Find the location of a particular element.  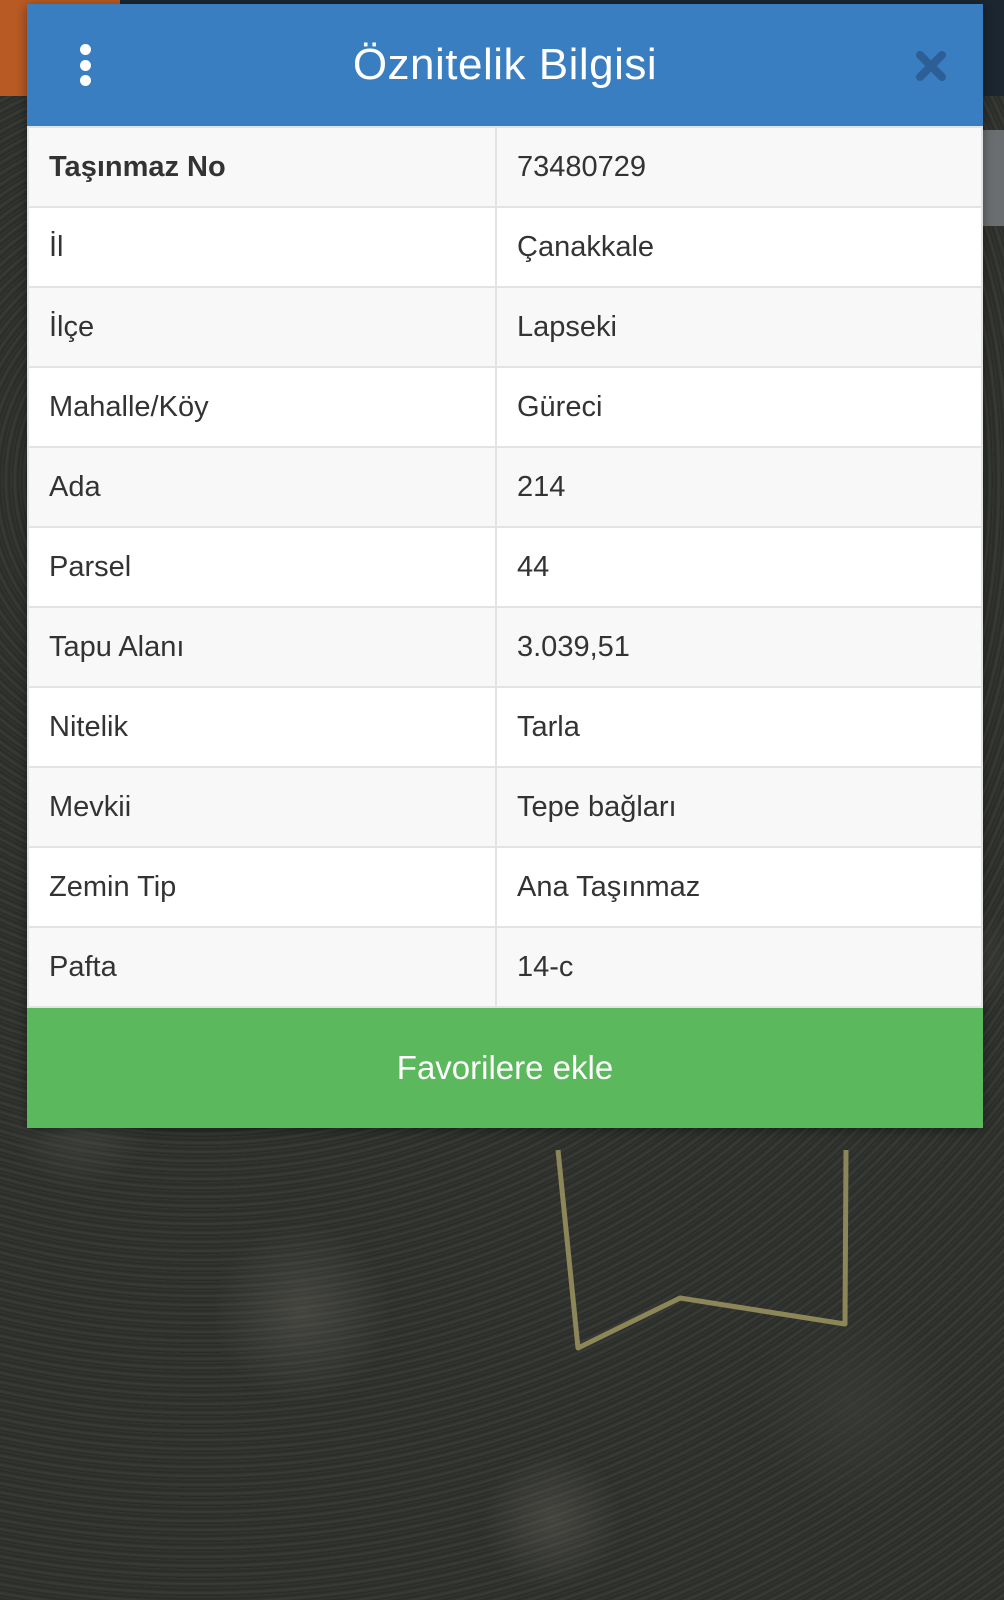

attribute-value: Çanakkale is located at coordinates (739, 247).